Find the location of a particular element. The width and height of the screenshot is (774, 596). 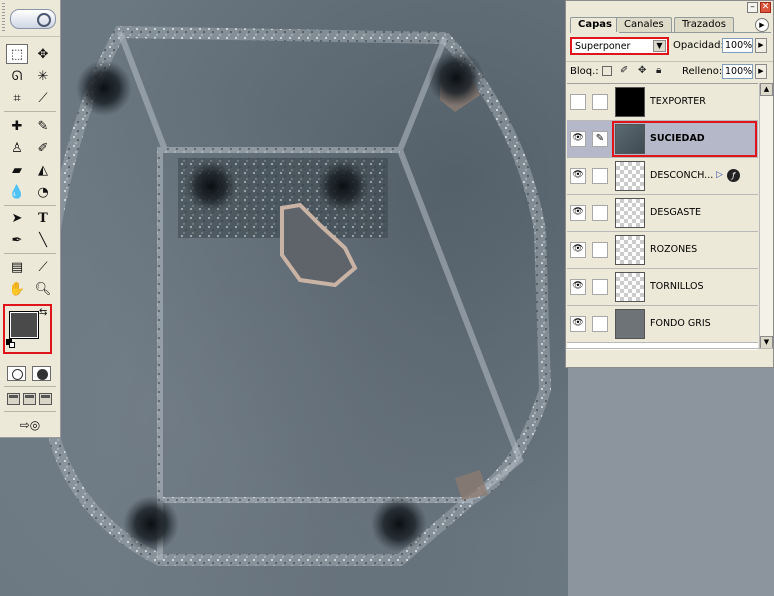

opacity-slider-button: ▶ is located at coordinates (761, 45).